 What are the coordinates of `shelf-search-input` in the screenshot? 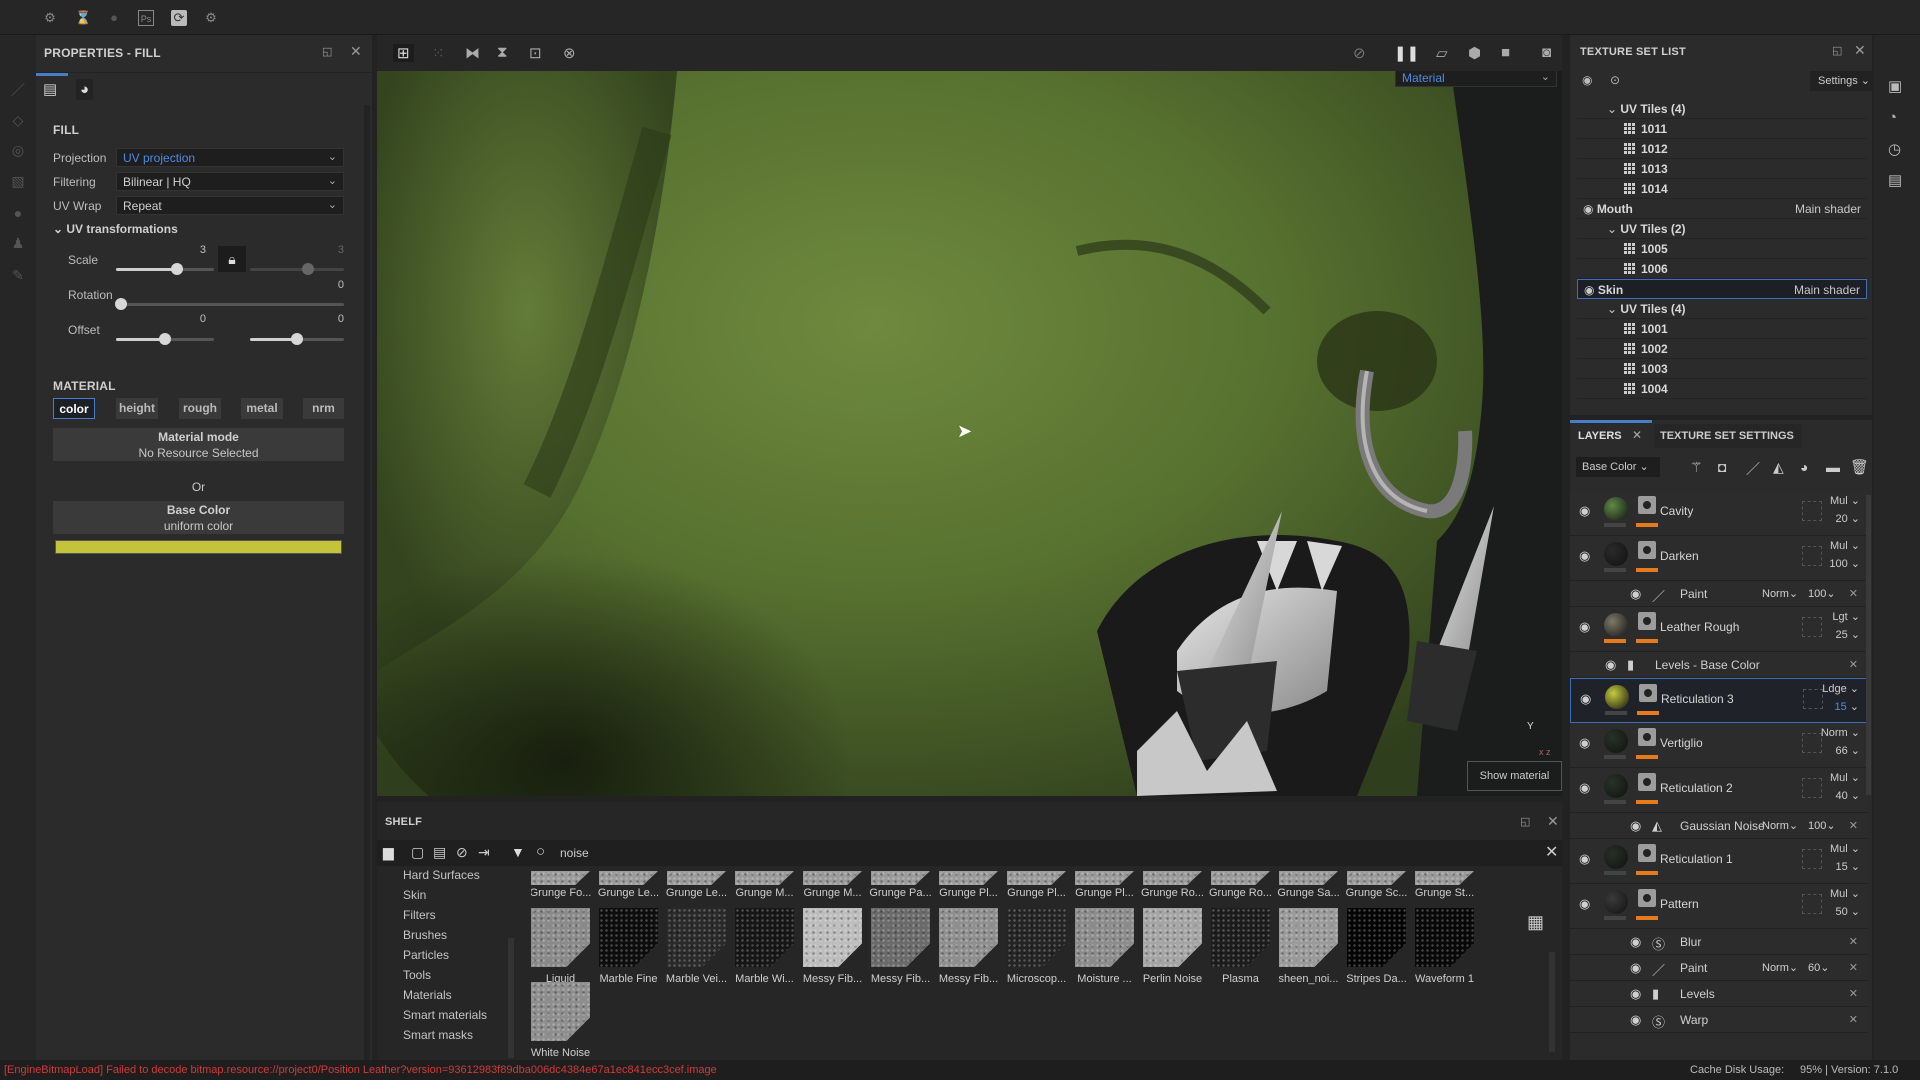 It's located at (910, 853).